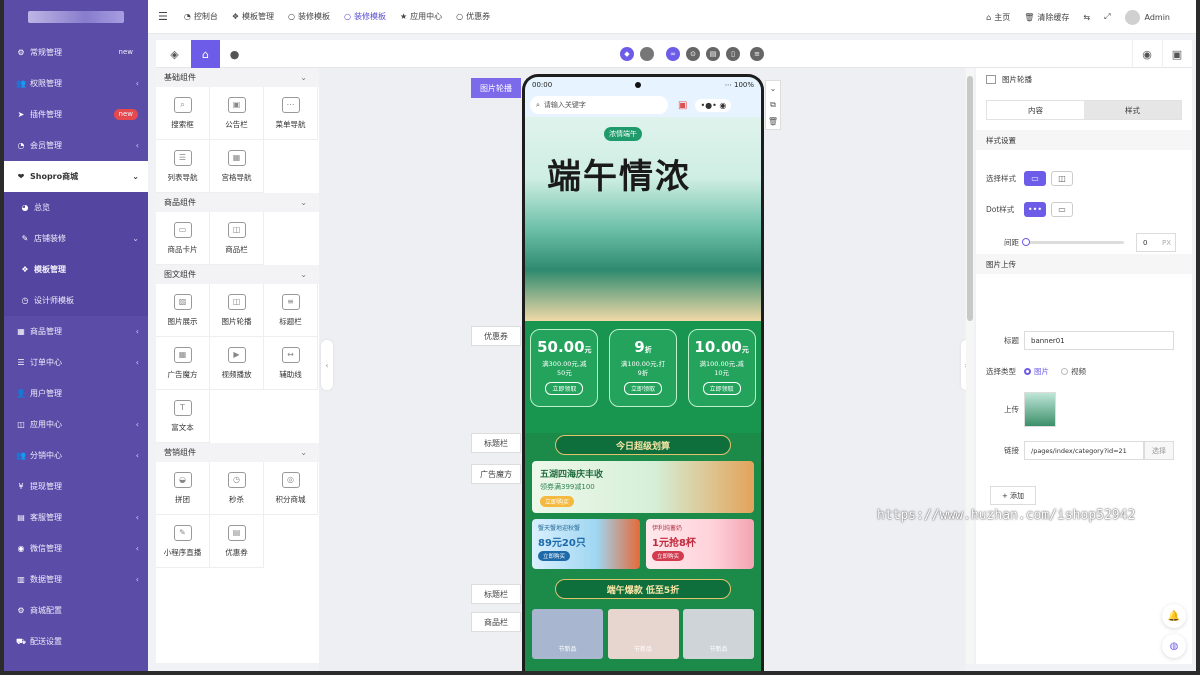 The image size is (1200, 675). Describe the element at coordinates (627, 54) in the screenshot. I see `platform-wechat-icon: ◆` at that location.